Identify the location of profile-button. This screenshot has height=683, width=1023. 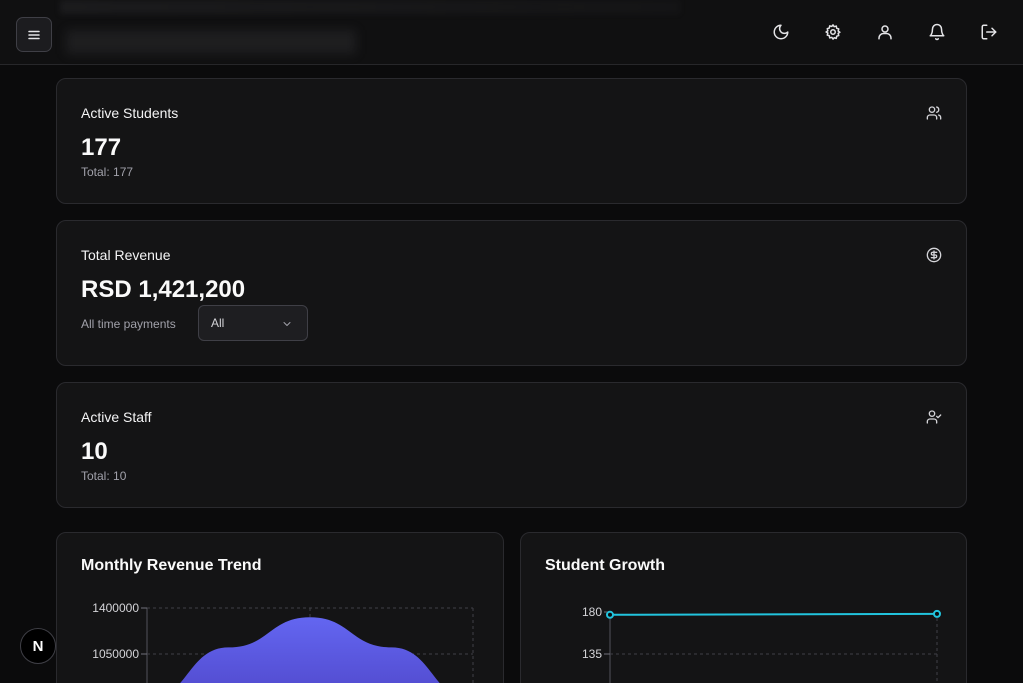
(885, 32).